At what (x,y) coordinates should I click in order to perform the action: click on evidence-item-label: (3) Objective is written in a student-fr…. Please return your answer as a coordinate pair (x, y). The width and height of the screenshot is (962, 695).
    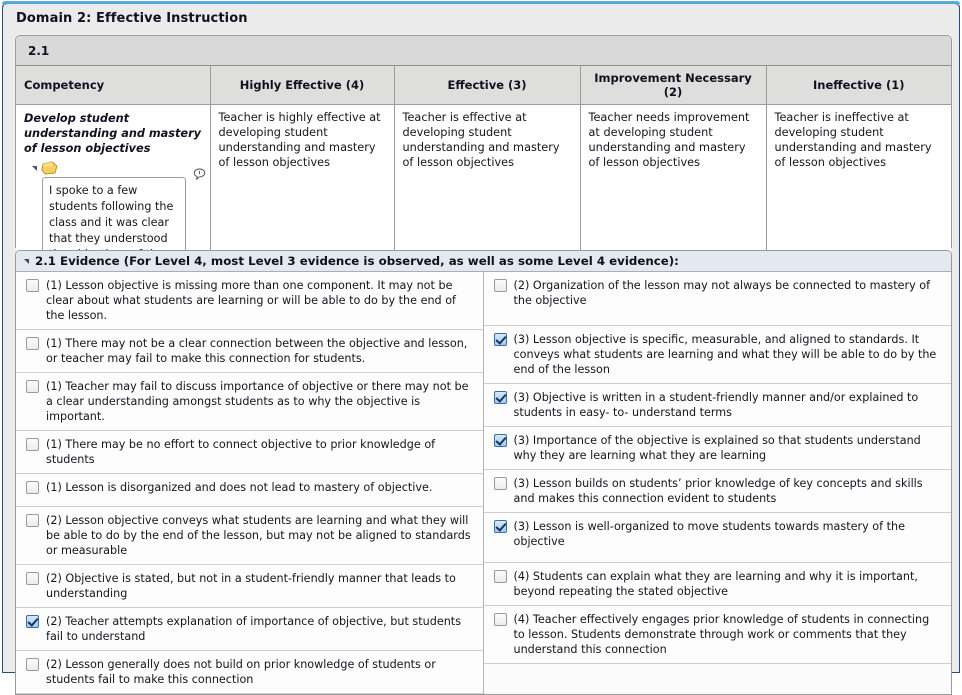
    Looking at the image, I should click on (716, 405).